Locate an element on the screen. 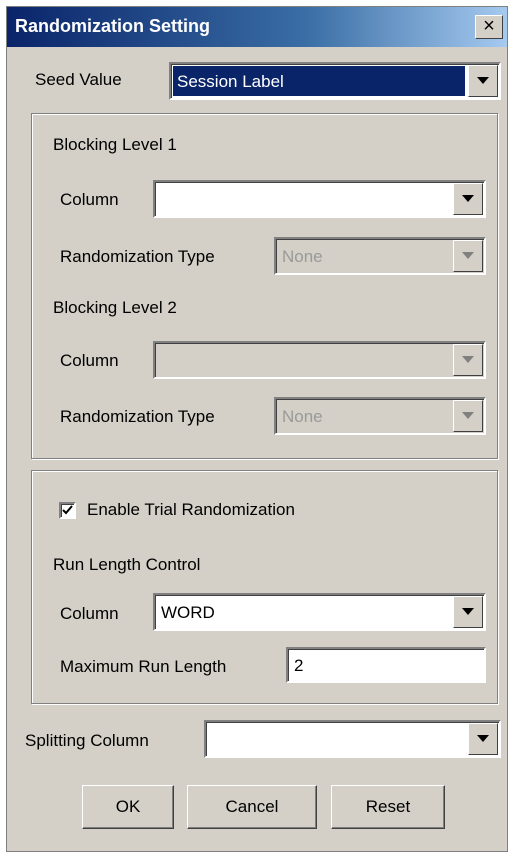 The width and height of the screenshot is (515, 858). enable-trial-randomization-checkbox is located at coordinates (67, 510).